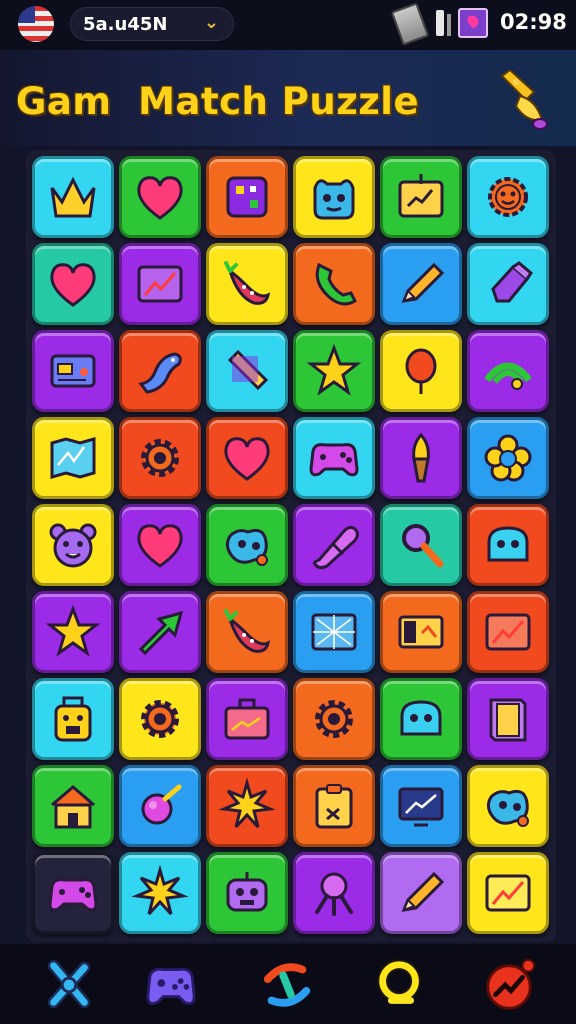 The height and width of the screenshot is (1024, 576). Describe the element at coordinates (211, 22) in the screenshot. I see `chevron-down-icon: ⌄` at that location.